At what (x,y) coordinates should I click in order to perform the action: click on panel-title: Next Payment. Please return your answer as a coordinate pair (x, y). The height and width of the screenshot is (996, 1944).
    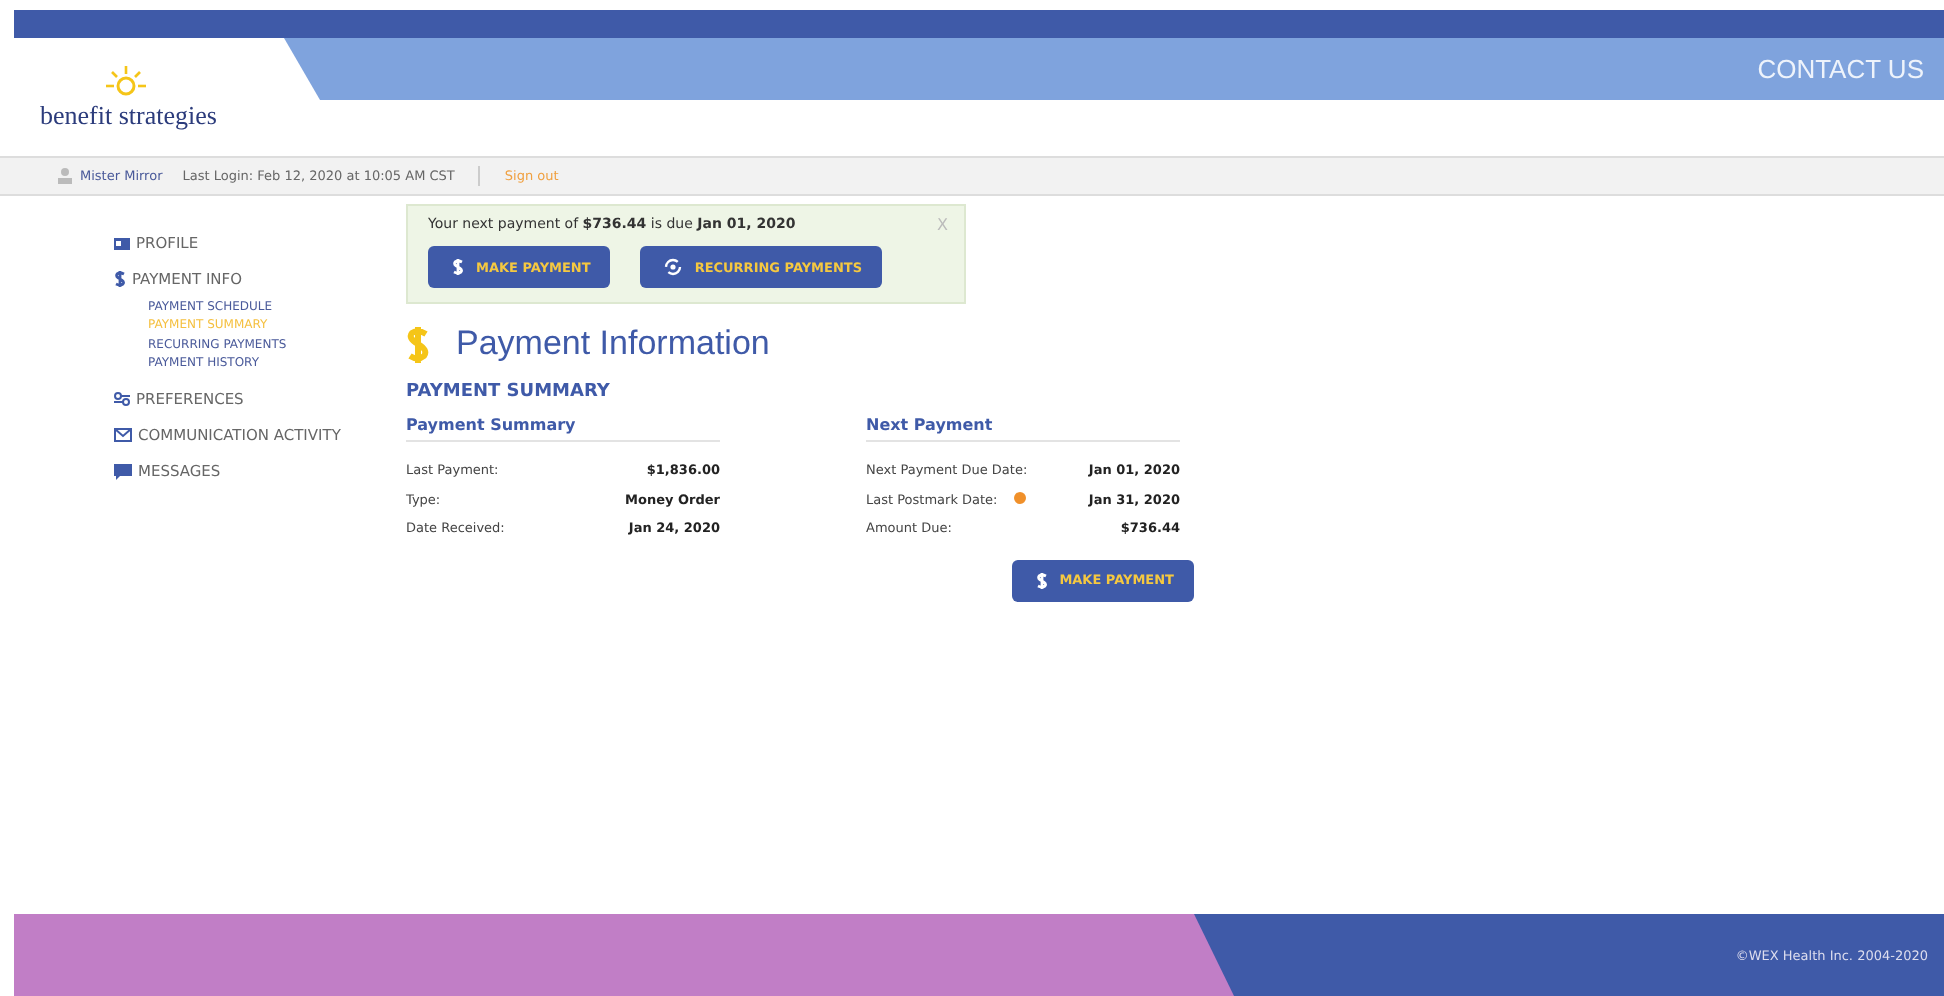
    Looking at the image, I should click on (1023, 429).